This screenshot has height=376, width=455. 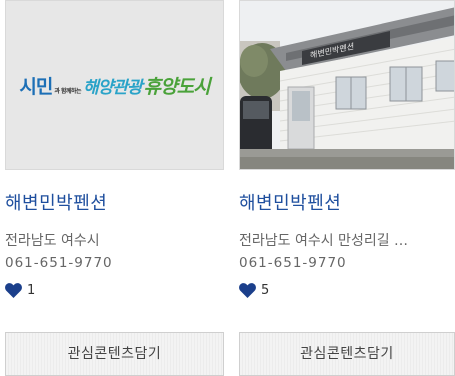 I want to click on like-count: 1, so click(x=114, y=290).